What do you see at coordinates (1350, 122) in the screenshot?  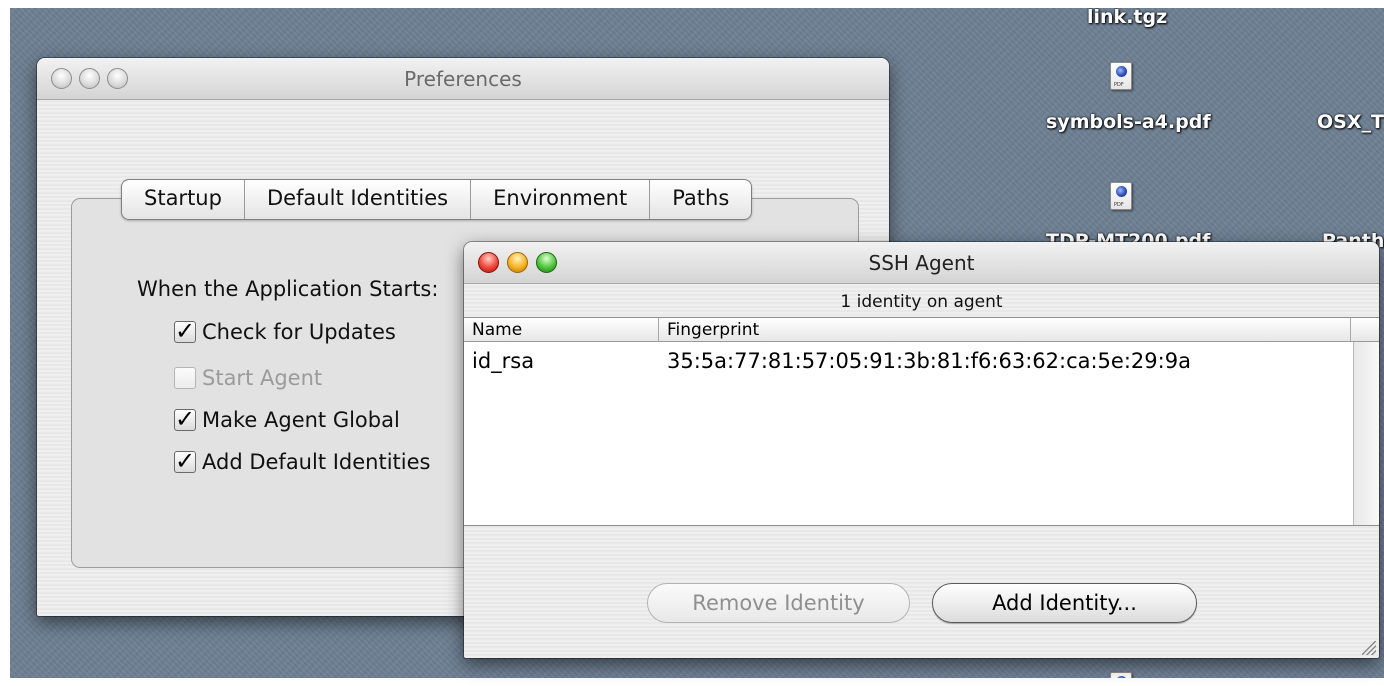 I see `desktop-icon-osx-t: OSX_T` at bounding box center [1350, 122].